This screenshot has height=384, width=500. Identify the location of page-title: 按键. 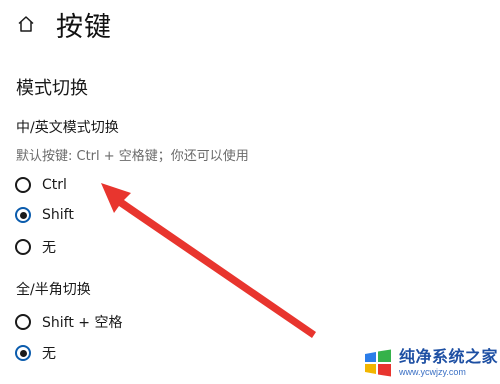
(84, 27).